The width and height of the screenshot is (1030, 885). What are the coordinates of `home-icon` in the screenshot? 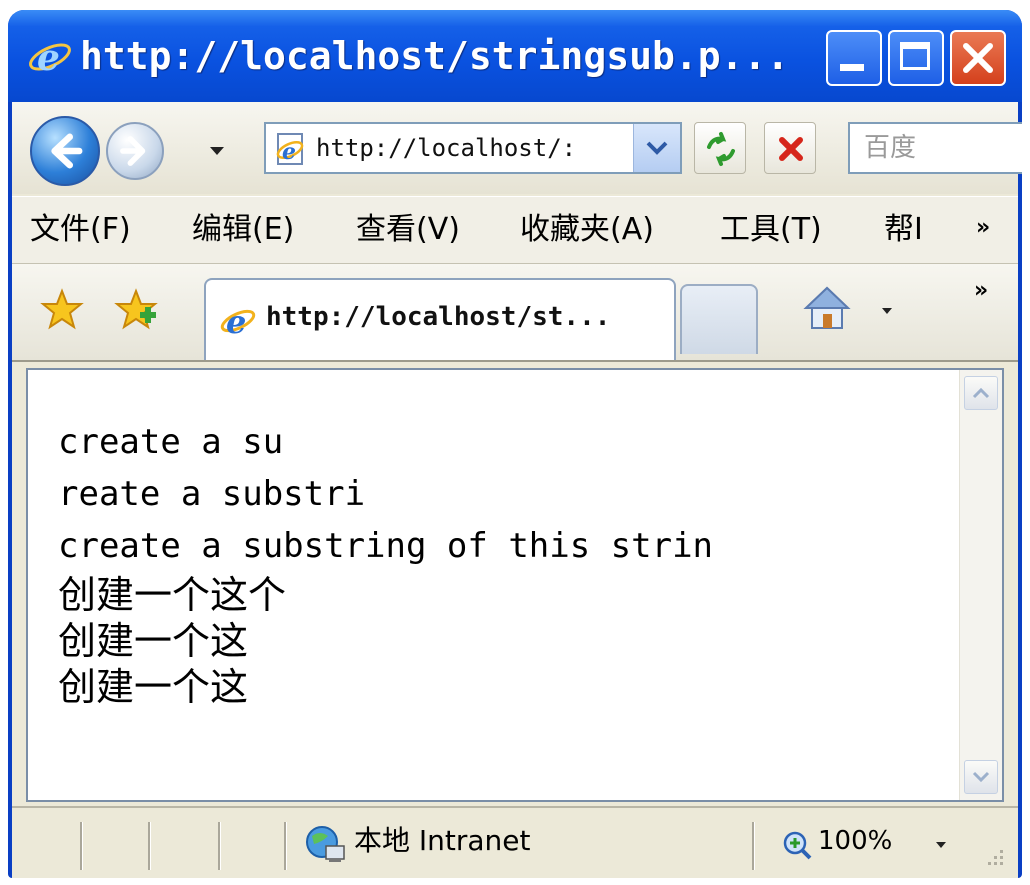 It's located at (827, 309).